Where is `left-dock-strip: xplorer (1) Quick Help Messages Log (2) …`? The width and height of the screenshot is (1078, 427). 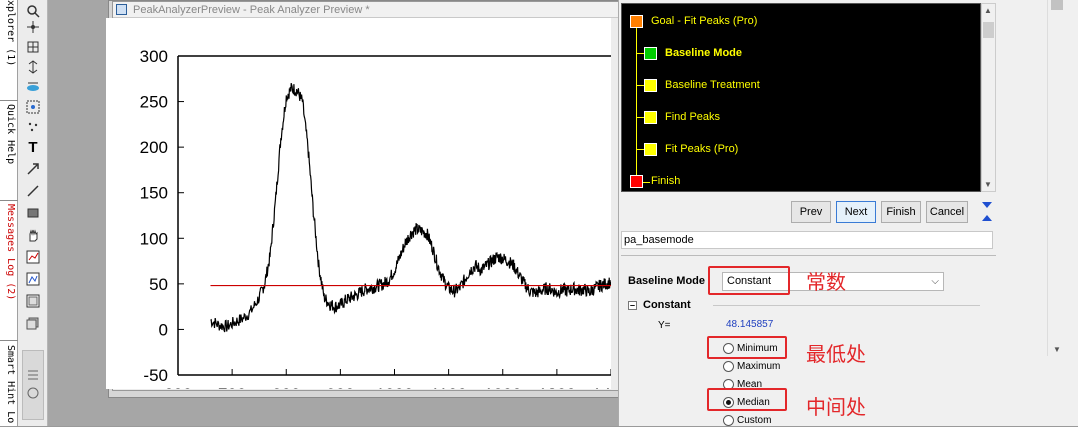
left-dock-strip: xplorer (1) Quick Help Messages Log (2) … is located at coordinates (9, 213).